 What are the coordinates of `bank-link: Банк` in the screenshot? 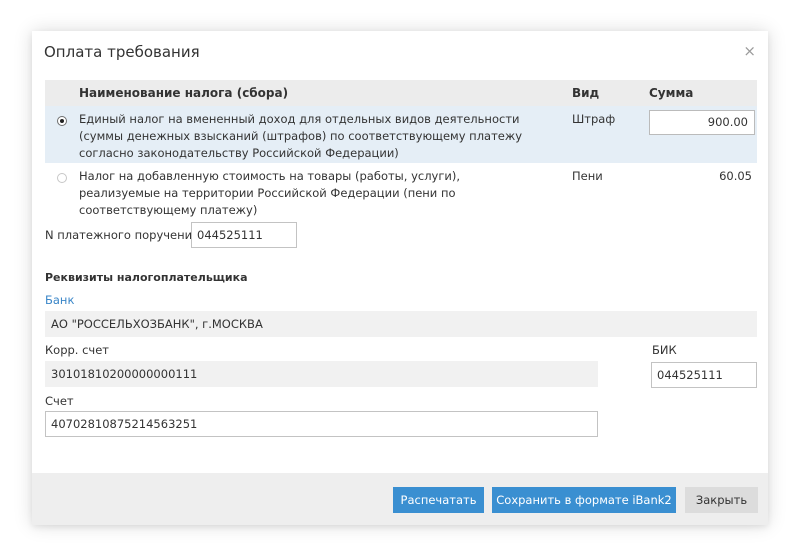 It's located at (59, 300).